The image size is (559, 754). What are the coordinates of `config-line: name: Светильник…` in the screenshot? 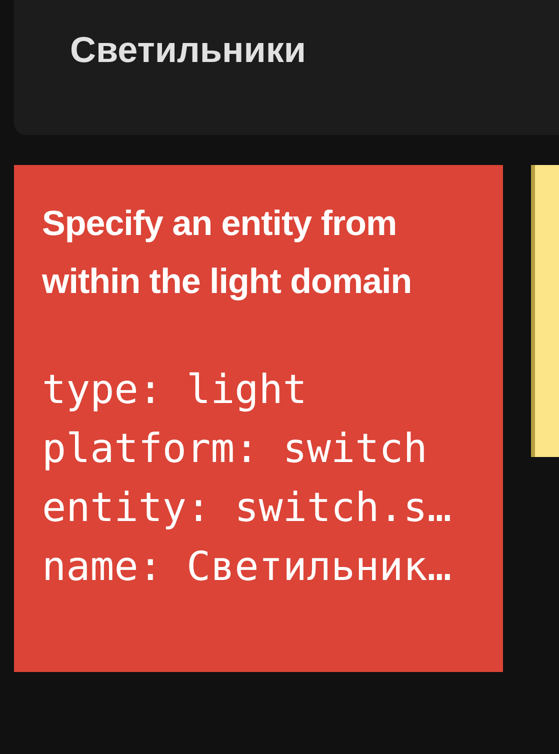 It's located at (247, 567).